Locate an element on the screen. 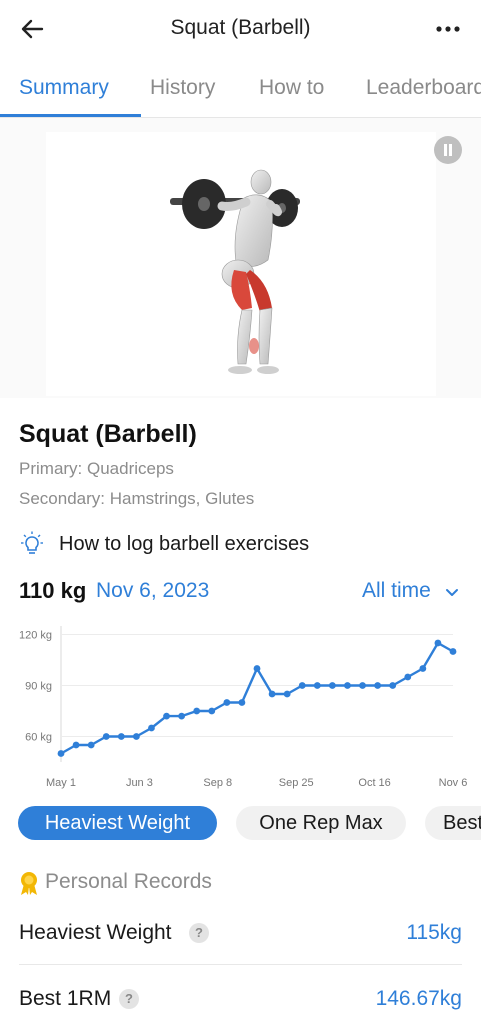 This screenshot has width=481, height=1024. metric-heaviest-weight: Heaviest Weight is located at coordinates (117, 823).